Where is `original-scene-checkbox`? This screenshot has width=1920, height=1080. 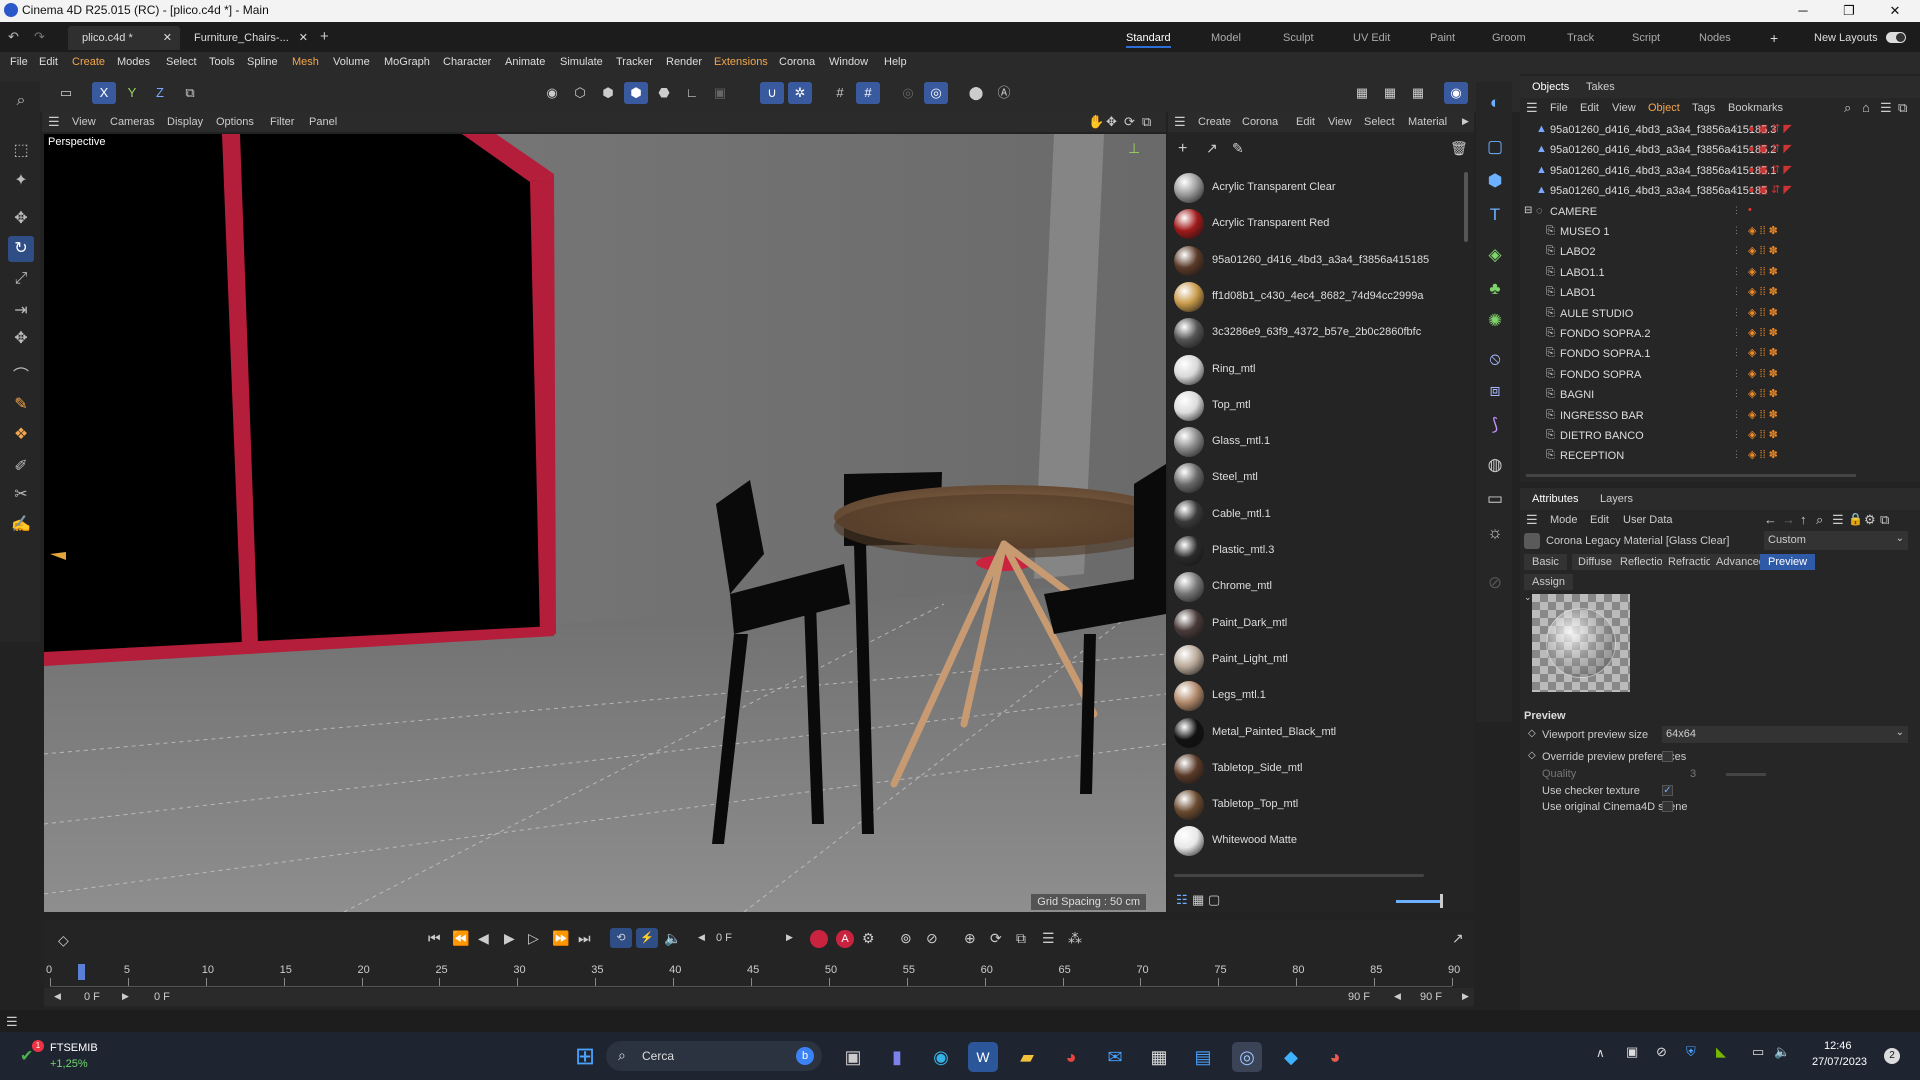 original-scene-checkbox is located at coordinates (1667, 806).